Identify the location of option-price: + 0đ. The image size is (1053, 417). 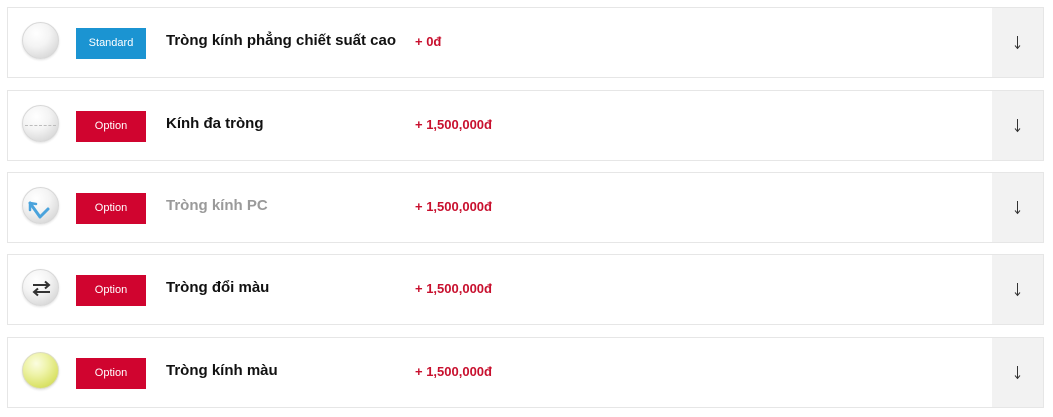
(428, 41).